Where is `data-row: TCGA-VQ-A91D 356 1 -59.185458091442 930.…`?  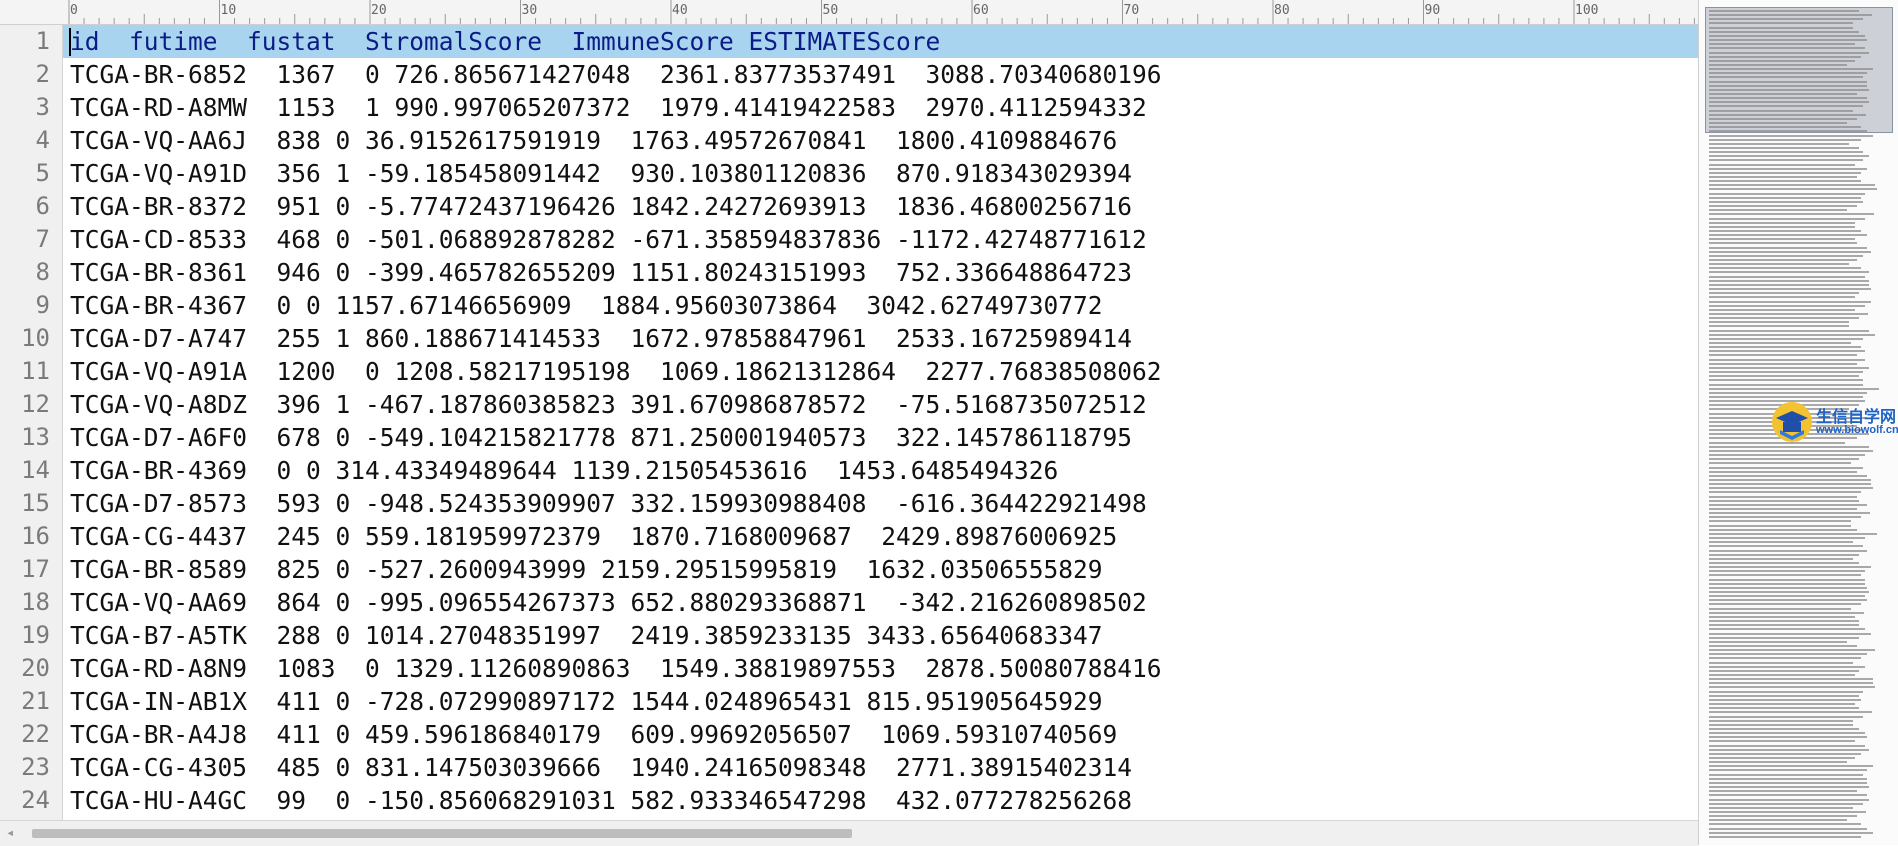 data-row: TCGA-VQ-A91D 356 1 -59.185458091442 930.… is located at coordinates (597, 173).